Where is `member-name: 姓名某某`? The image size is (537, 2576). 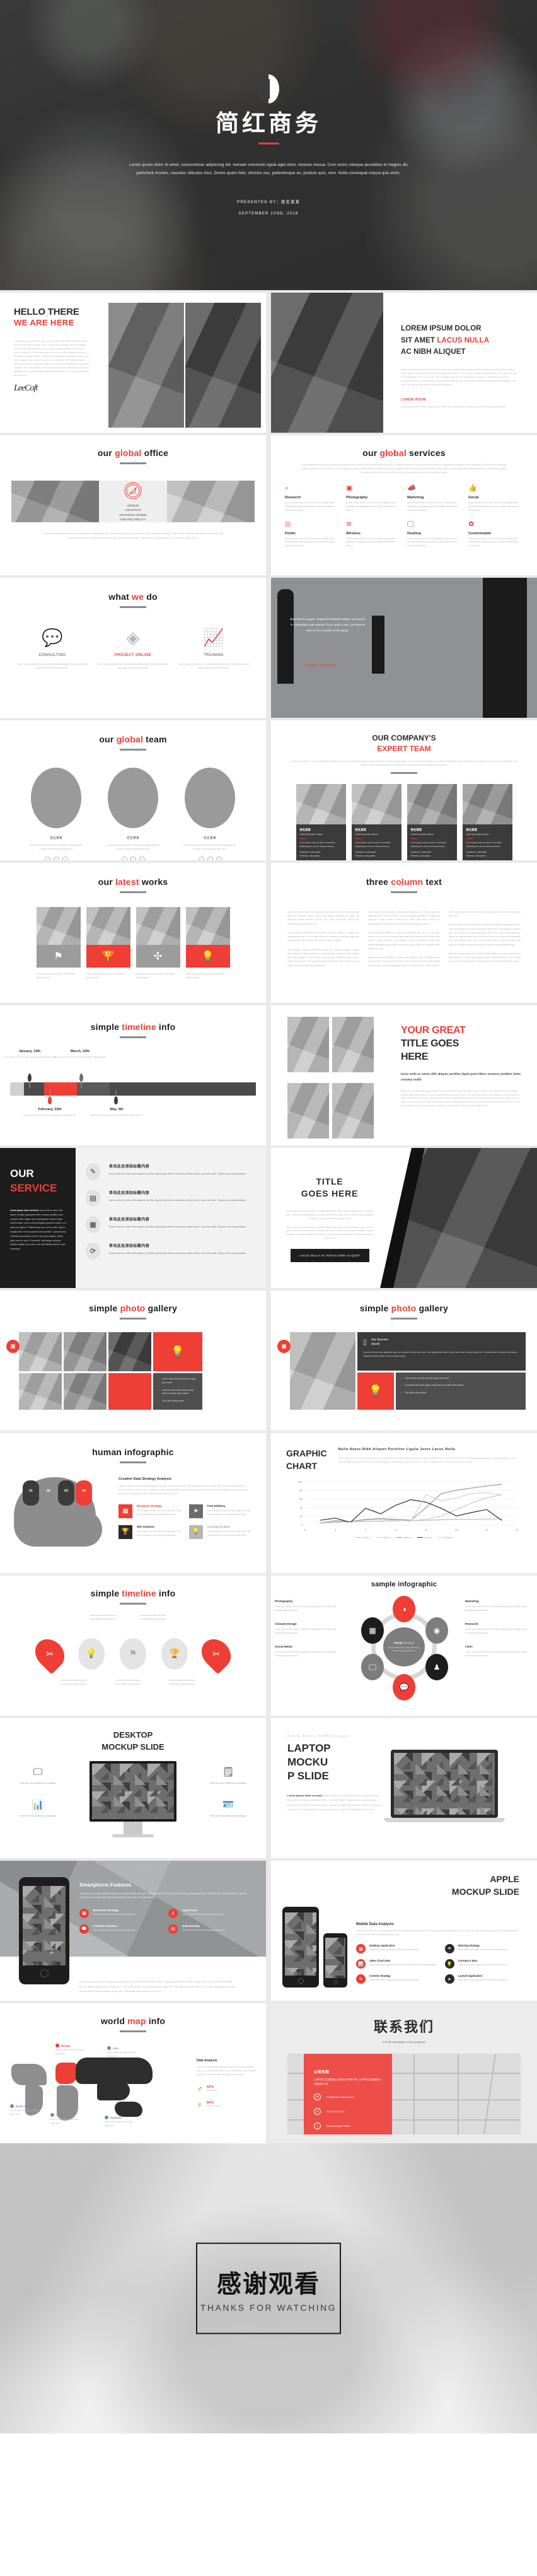
member-name: 姓名某某 is located at coordinates (133, 838).